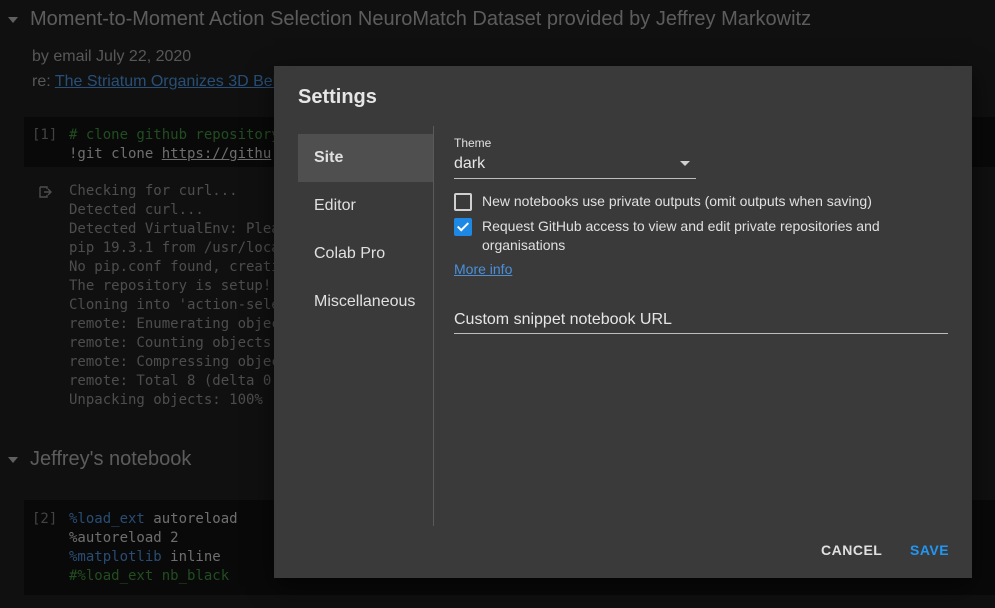 The image size is (995, 608). I want to click on theme-value: dark, so click(470, 163).